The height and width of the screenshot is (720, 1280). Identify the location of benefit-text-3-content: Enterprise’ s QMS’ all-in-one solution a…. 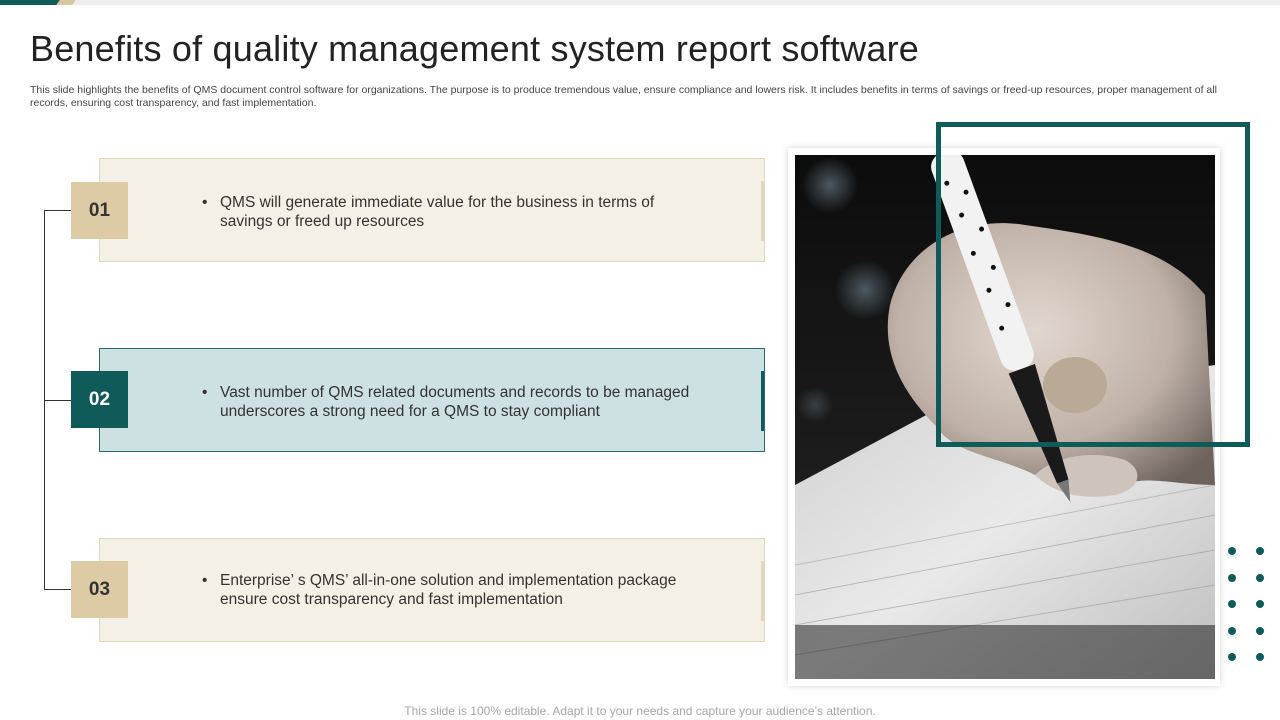
(448, 590).